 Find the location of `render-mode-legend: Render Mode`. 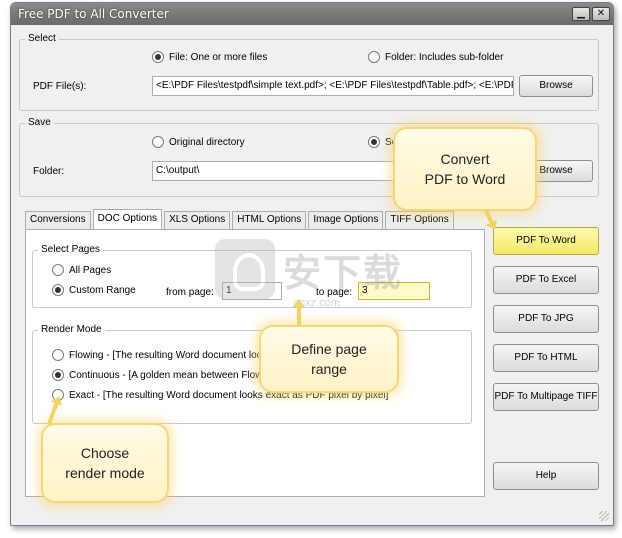

render-mode-legend: Render Mode is located at coordinates (71, 329).